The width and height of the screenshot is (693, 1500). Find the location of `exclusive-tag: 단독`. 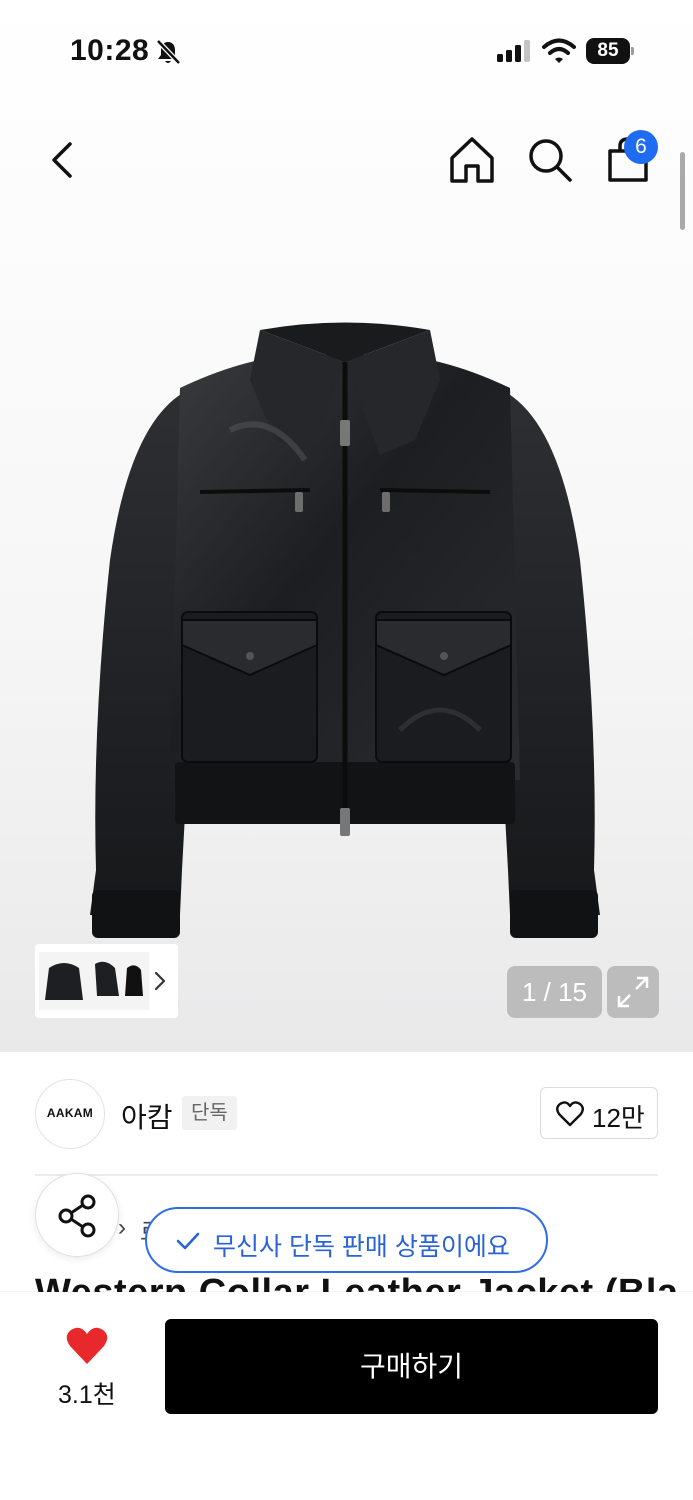

exclusive-tag: 단독 is located at coordinates (209, 1113).